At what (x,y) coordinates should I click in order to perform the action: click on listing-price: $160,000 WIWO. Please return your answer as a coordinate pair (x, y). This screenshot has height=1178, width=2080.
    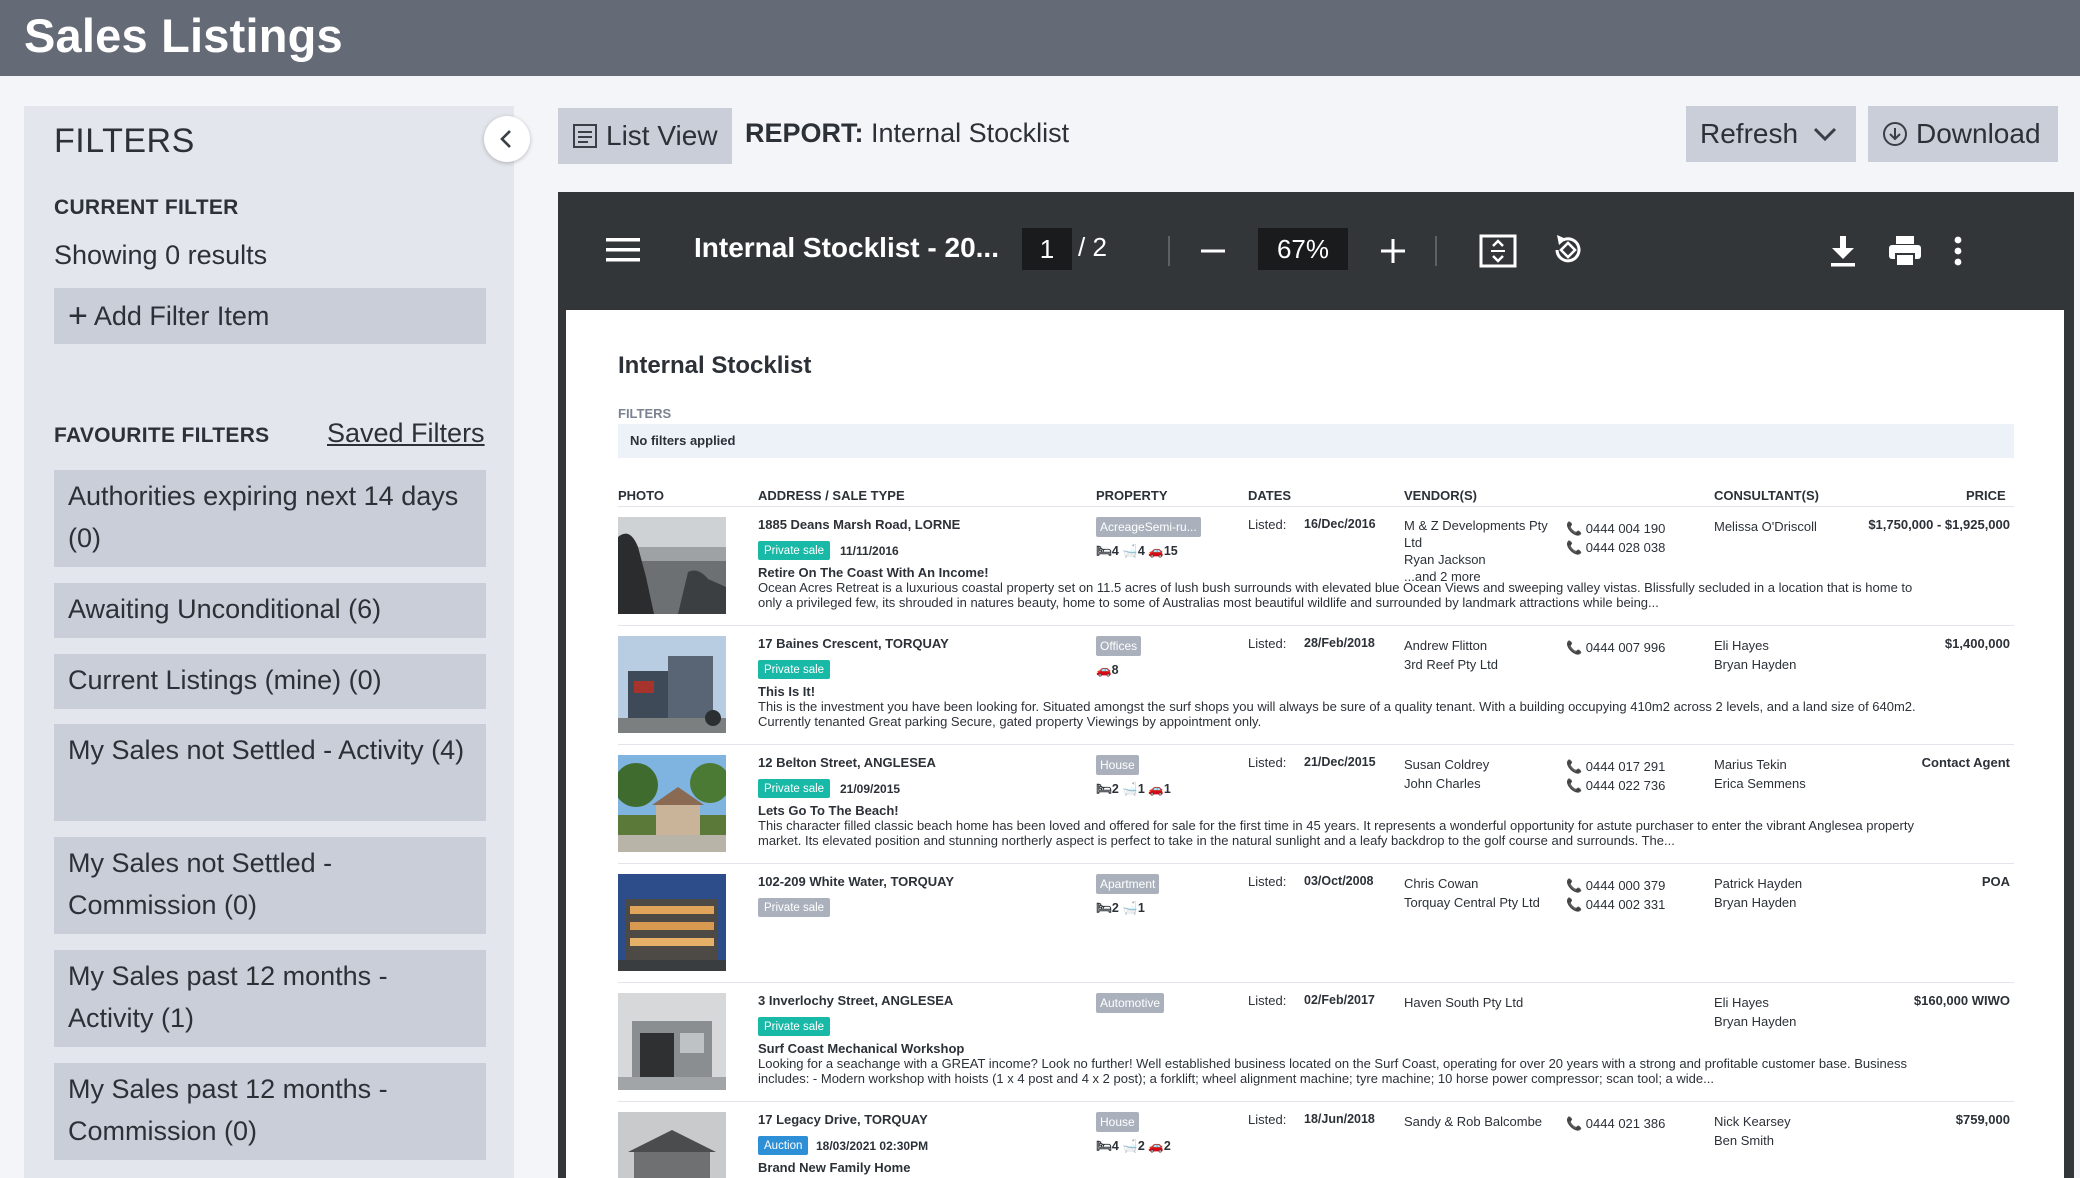
    Looking at the image, I should click on (1961, 1000).